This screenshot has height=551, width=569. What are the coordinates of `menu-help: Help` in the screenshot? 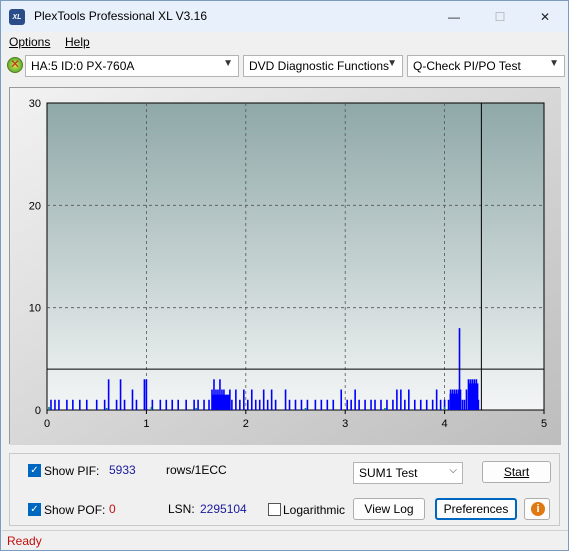 It's located at (77, 42).